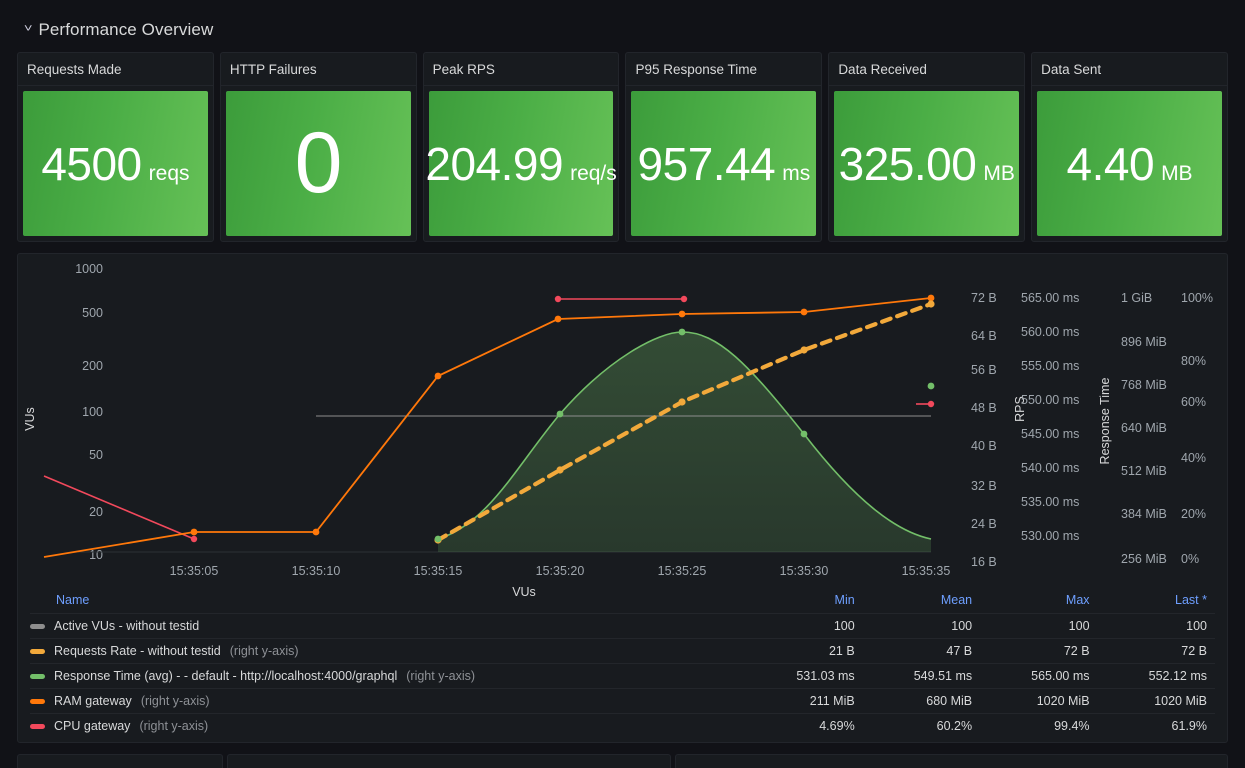  I want to click on svg-text: 48 B, so click(984, 408).